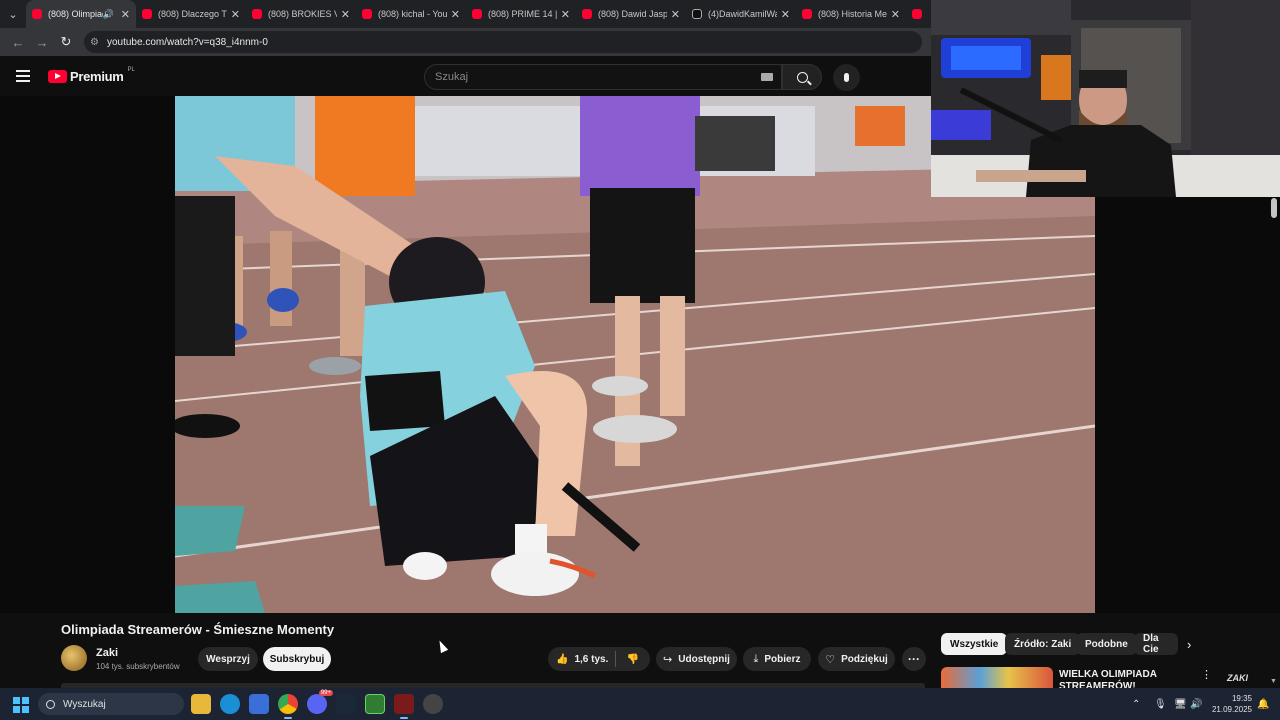 Image resolution: width=1280 pixels, height=720 pixels. What do you see at coordinates (230, 704) in the screenshot?
I see `edge-icon` at bounding box center [230, 704].